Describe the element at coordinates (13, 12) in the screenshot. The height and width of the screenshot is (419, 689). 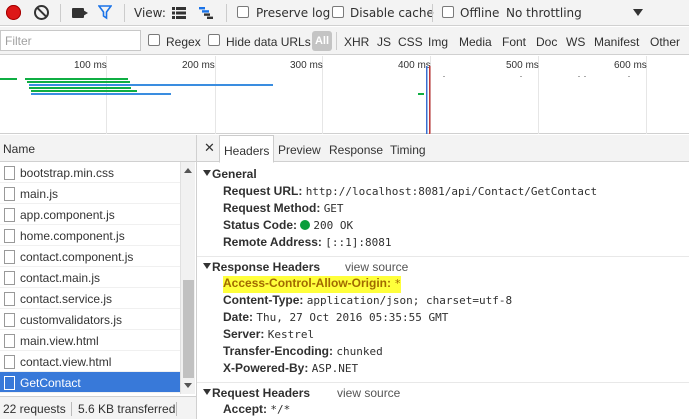
I see `record-icon` at that location.